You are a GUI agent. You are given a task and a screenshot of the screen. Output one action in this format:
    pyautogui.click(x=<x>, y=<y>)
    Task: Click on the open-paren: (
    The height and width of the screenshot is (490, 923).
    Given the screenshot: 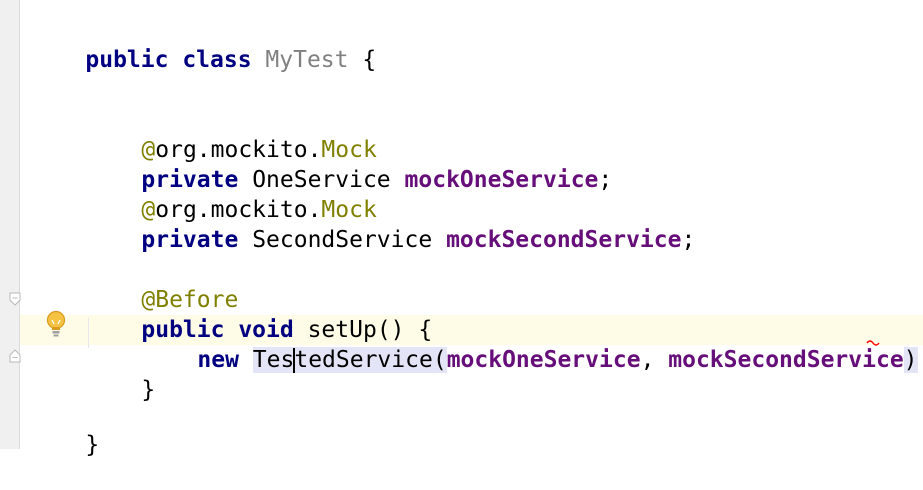 What is the action you would take?
    pyautogui.click(x=439, y=360)
    